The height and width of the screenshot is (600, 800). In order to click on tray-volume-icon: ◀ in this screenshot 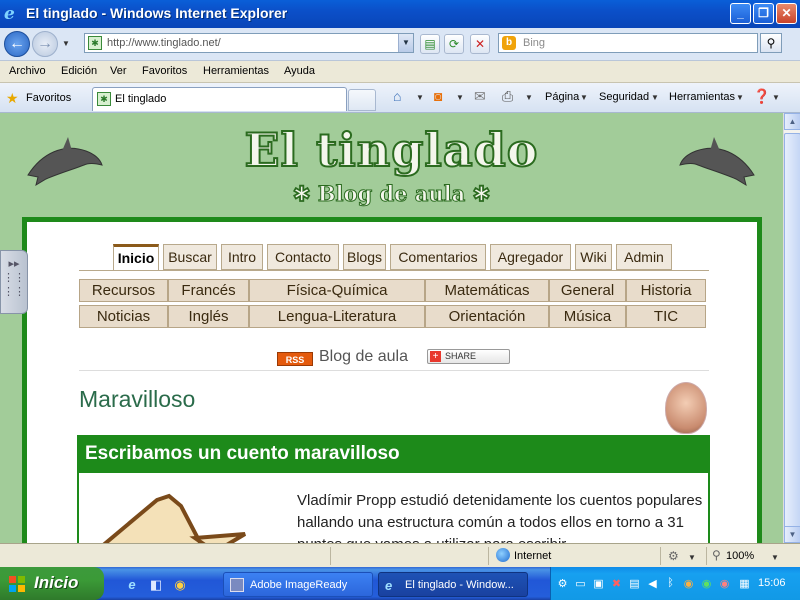, I will do `click(652, 583)`.